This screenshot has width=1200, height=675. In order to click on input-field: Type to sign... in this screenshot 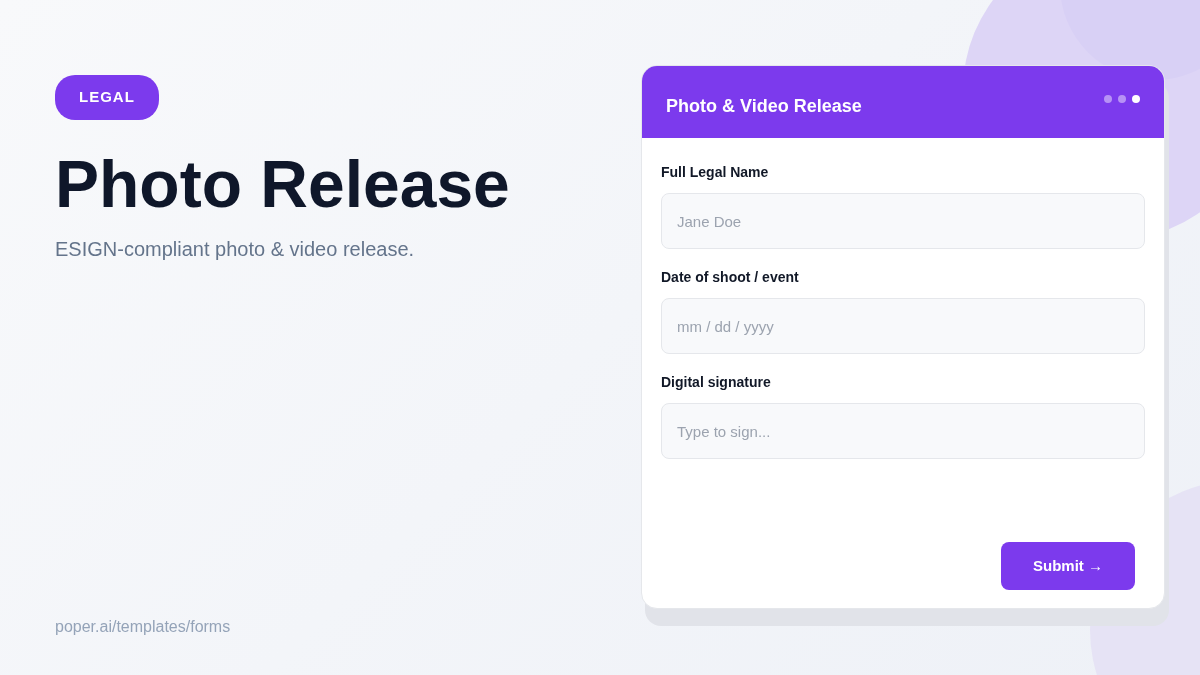, I will do `click(903, 431)`.